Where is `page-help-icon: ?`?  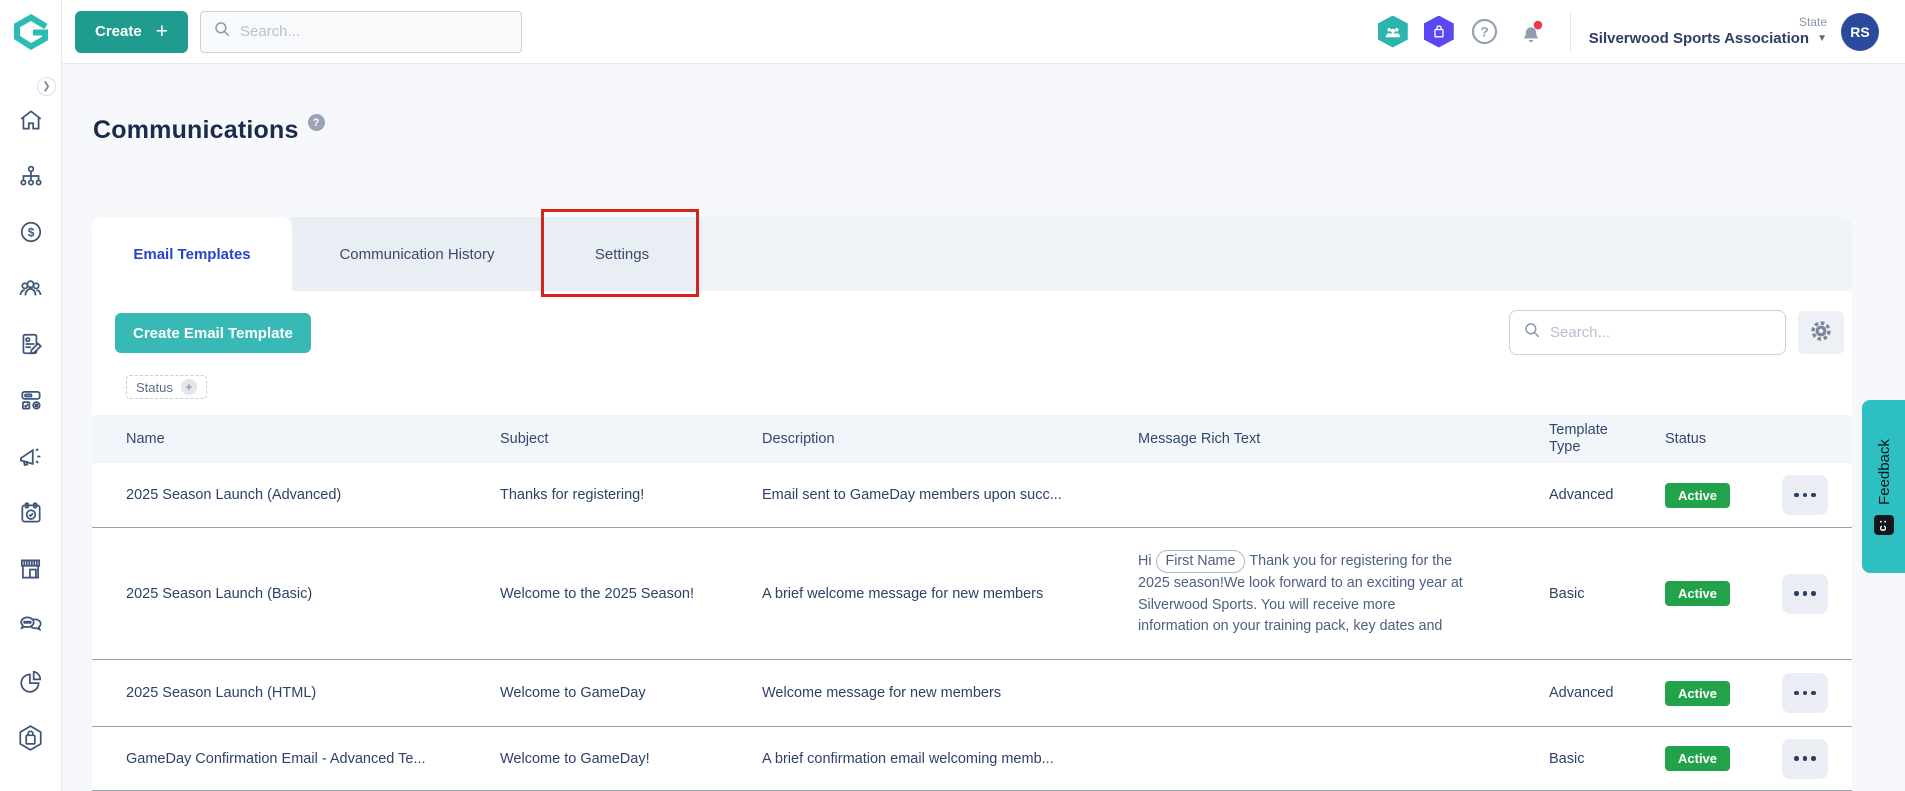
page-help-icon: ? is located at coordinates (316, 122).